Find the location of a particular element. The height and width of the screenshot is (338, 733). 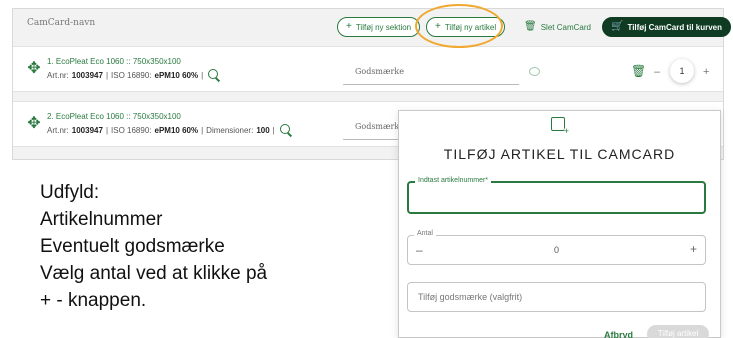

add-to-cart-label: Tilføj CamCard til kurven is located at coordinates (674, 27).